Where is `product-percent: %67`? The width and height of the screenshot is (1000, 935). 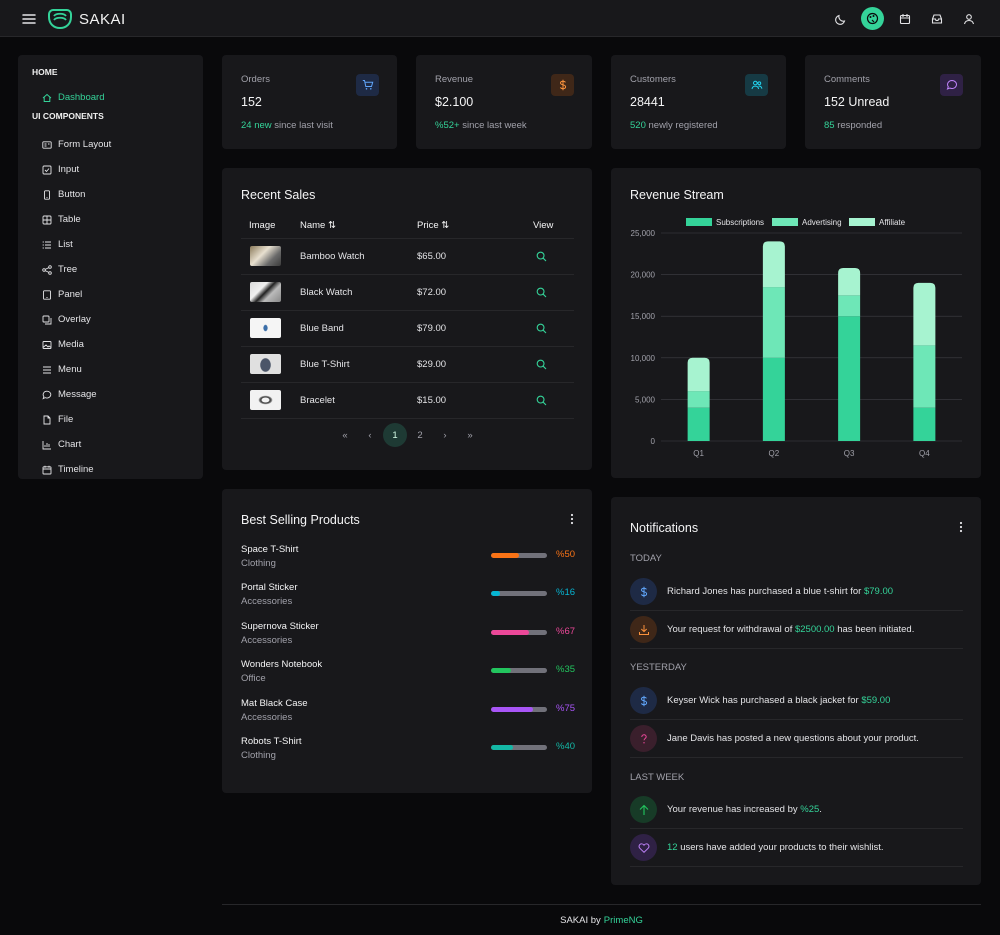 product-percent: %67 is located at coordinates (566, 631).